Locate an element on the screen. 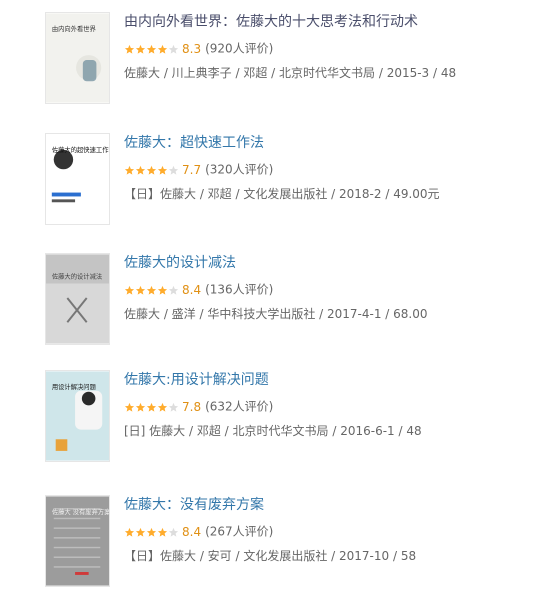  rating: 8.3 (920人评价) is located at coordinates (198, 48).